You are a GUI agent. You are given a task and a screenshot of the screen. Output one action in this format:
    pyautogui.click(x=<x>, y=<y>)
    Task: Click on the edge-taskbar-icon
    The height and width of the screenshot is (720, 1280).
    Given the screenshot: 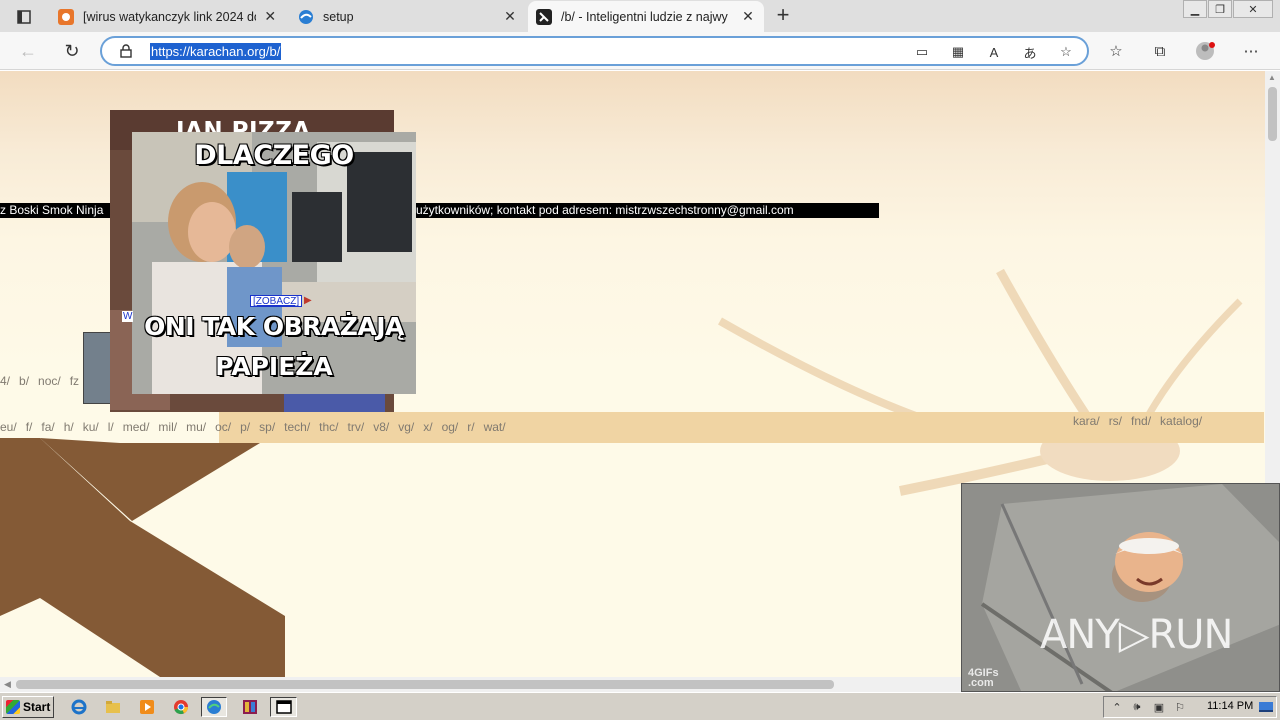 What is the action you would take?
    pyautogui.click(x=214, y=707)
    